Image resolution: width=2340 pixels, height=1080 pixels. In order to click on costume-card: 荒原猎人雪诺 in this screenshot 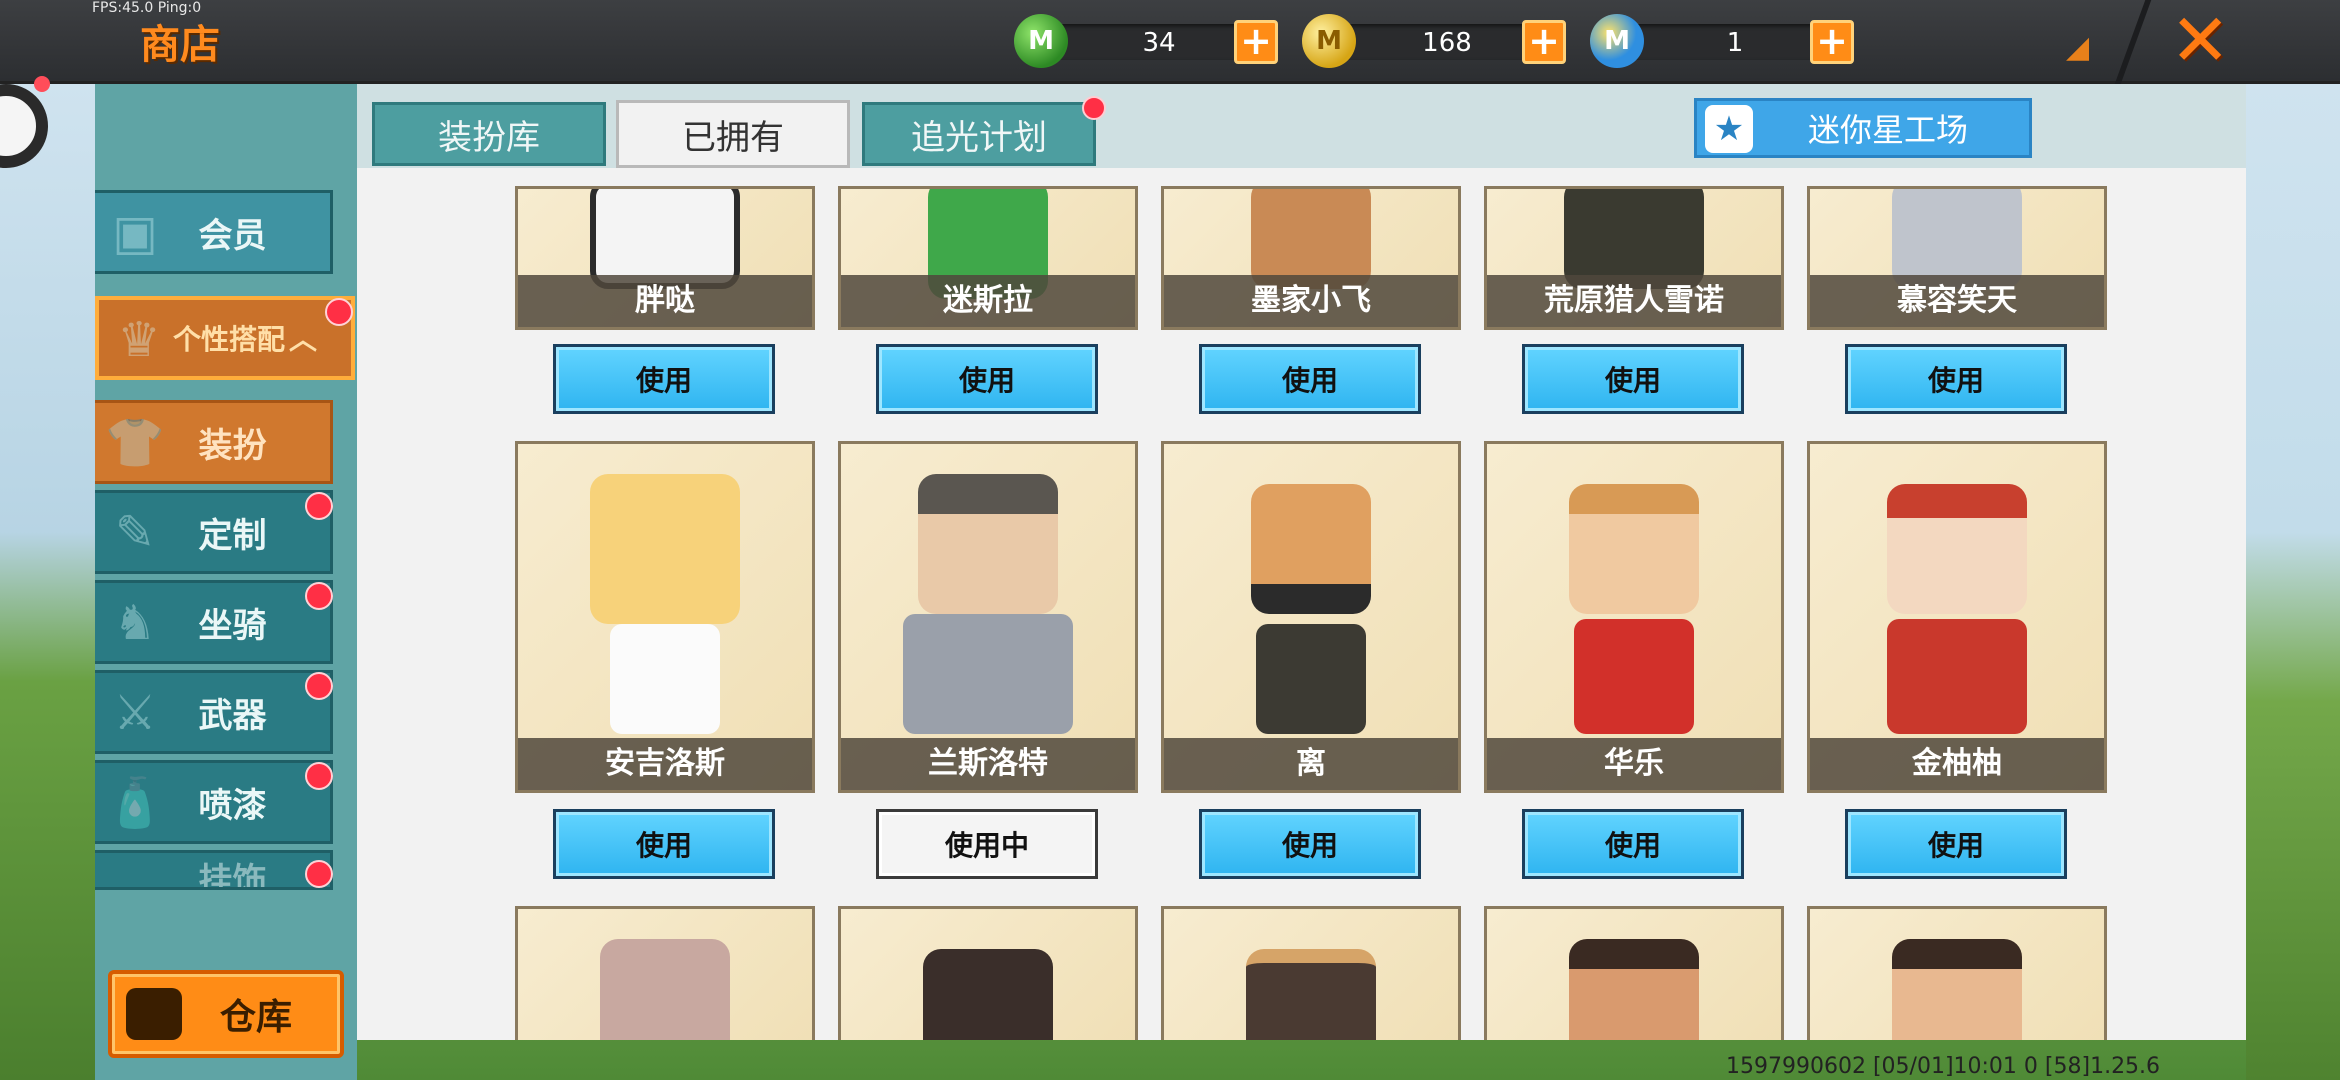, I will do `click(1634, 258)`.